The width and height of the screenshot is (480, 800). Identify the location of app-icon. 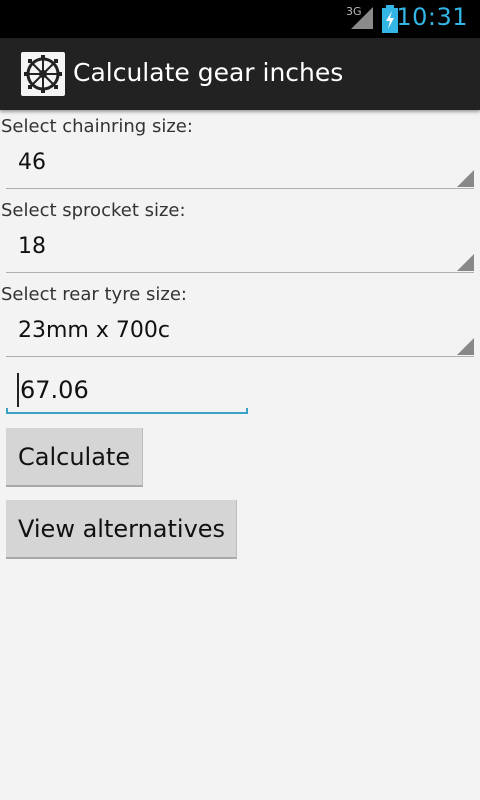
(43, 74).